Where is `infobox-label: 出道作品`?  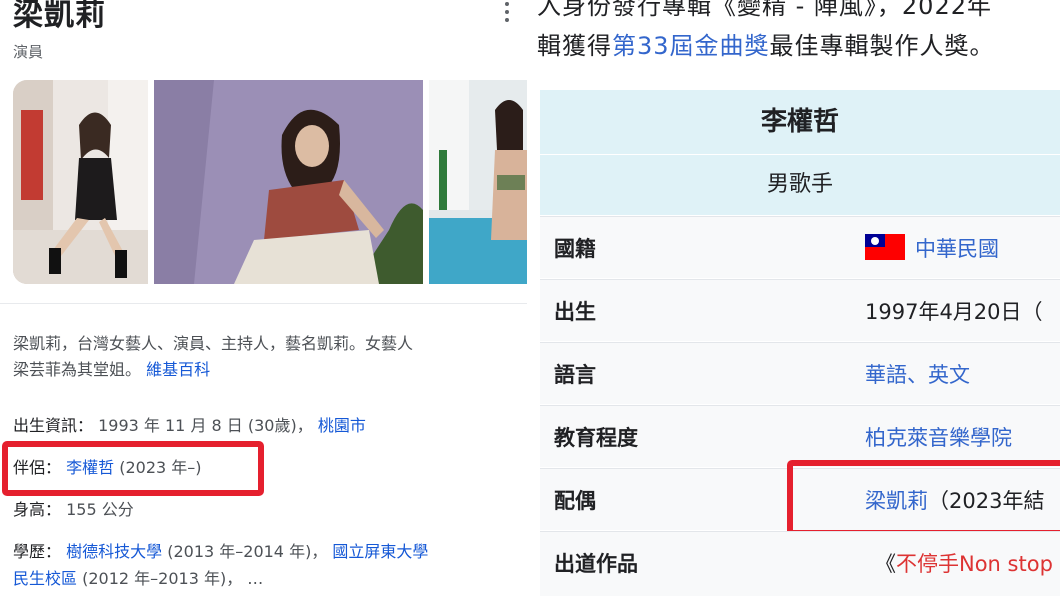
infobox-label: 出道作品 is located at coordinates (596, 564).